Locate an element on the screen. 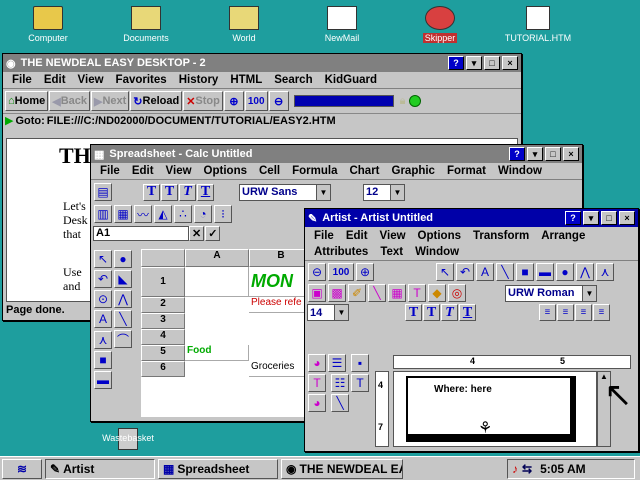 The height and width of the screenshot is (480, 640). underline-button: T is located at coordinates (205, 192).